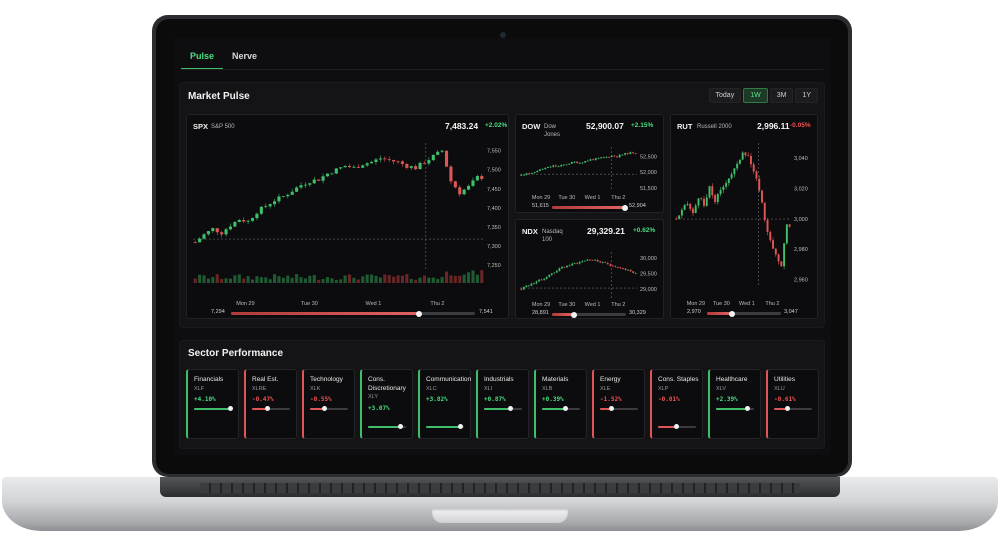 Image resolution: width=1000 pixels, height=554 pixels. What do you see at coordinates (386, 404) in the screenshot?
I see `sector-card: Cons. Discretionary XLY +3.07%` at bounding box center [386, 404].